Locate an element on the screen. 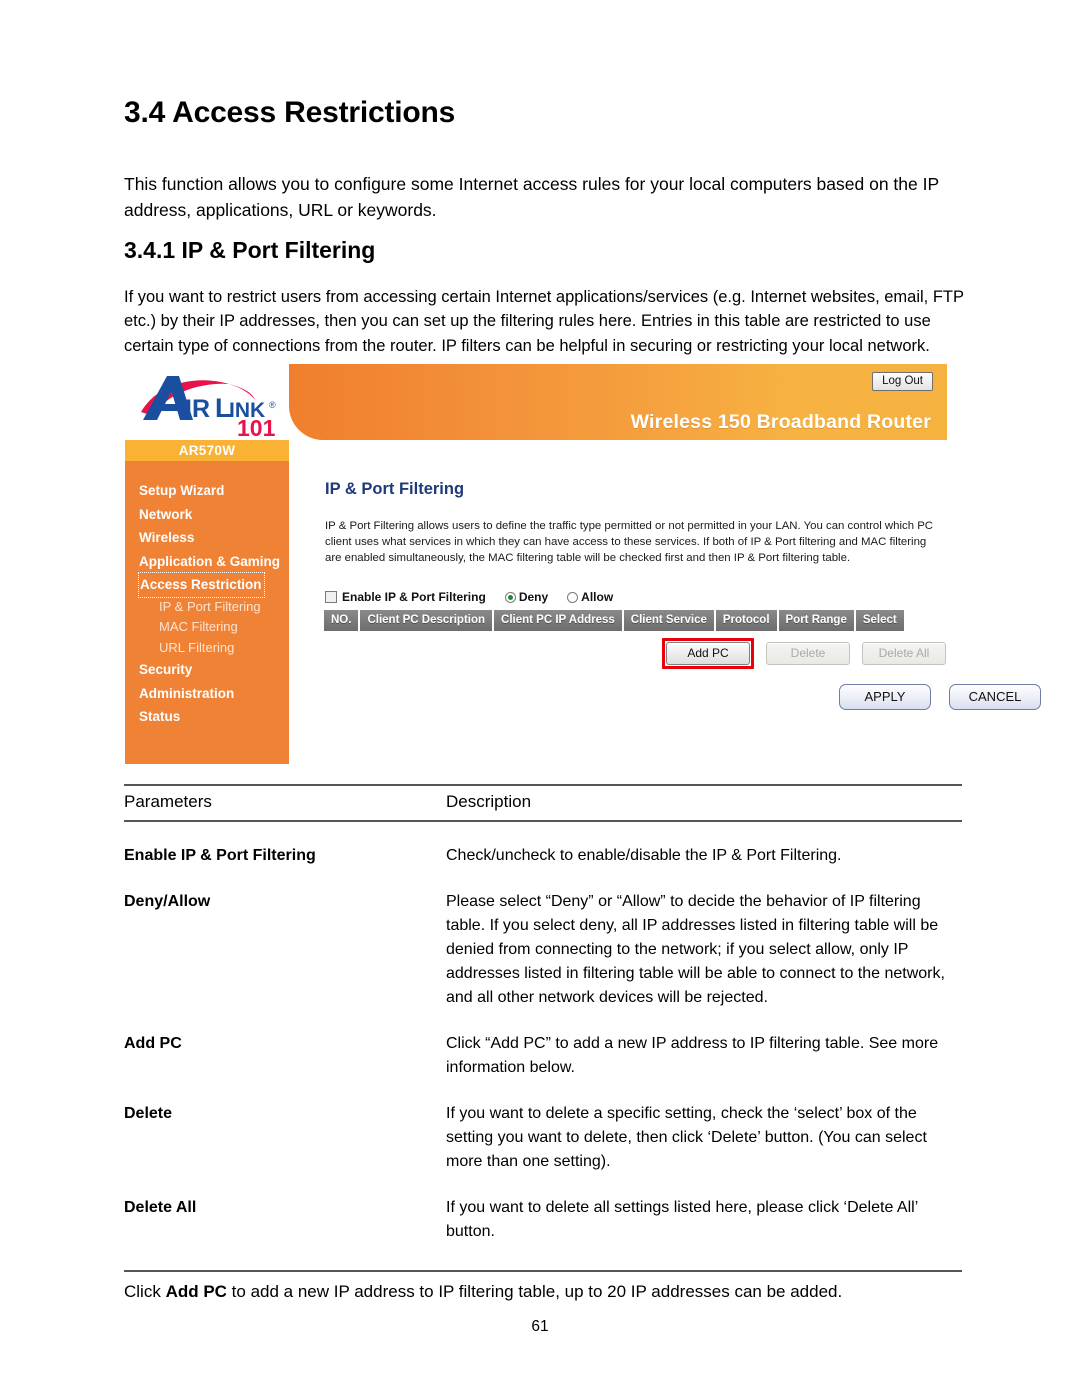 This screenshot has width=1080, height=1397. delete-all-button: Delete All is located at coordinates (904, 653).